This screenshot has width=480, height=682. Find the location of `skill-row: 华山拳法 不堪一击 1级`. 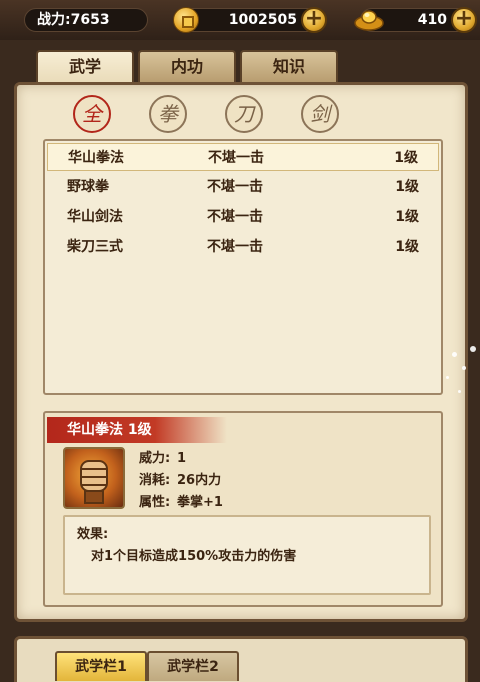

skill-row: 华山拳法 不堪一击 1级 is located at coordinates (243, 157).